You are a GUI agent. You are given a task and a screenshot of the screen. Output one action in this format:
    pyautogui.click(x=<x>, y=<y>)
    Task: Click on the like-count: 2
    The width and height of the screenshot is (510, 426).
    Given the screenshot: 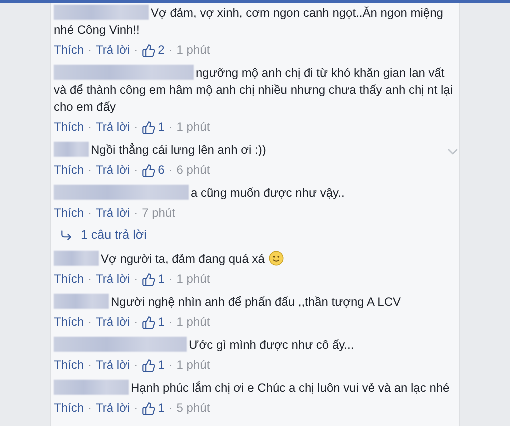 What is the action you would take?
    pyautogui.click(x=153, y=50)
    